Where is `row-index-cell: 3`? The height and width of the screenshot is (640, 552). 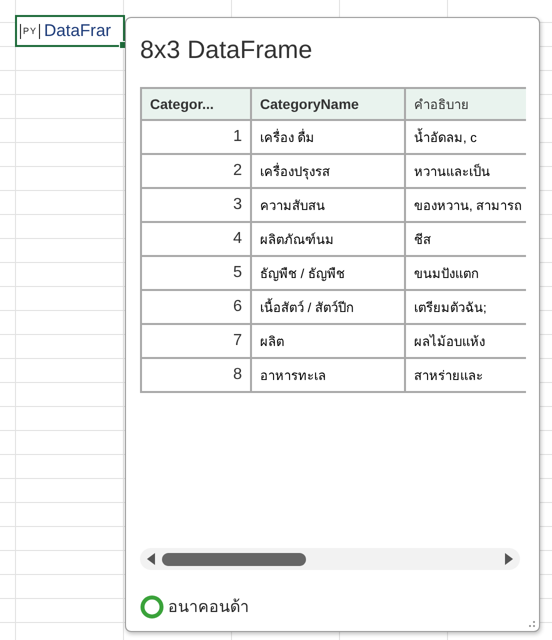
row-index-cell: 3 is located at coordinates (196, 205).